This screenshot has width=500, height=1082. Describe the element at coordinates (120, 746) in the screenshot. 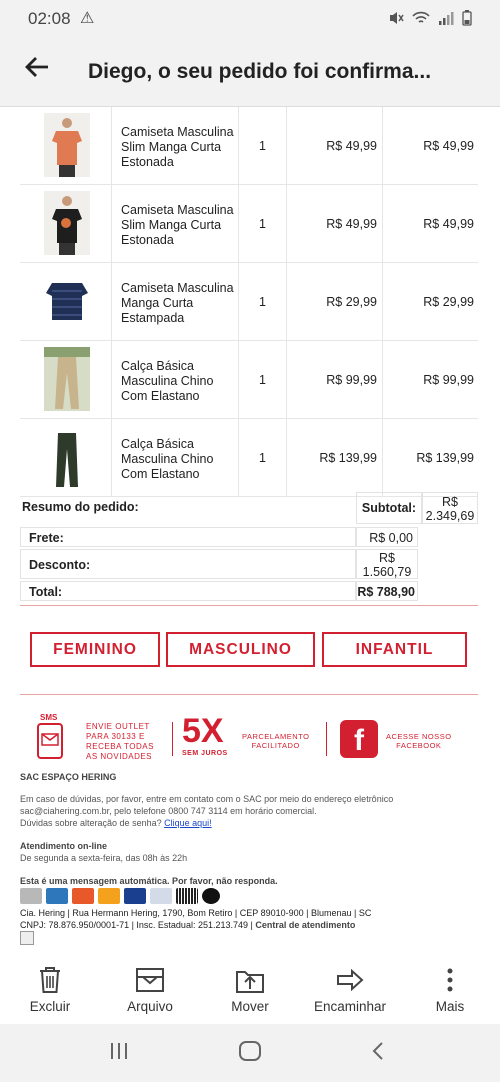

I see `outlet-line-3: RECEBA TODAS` at that location.